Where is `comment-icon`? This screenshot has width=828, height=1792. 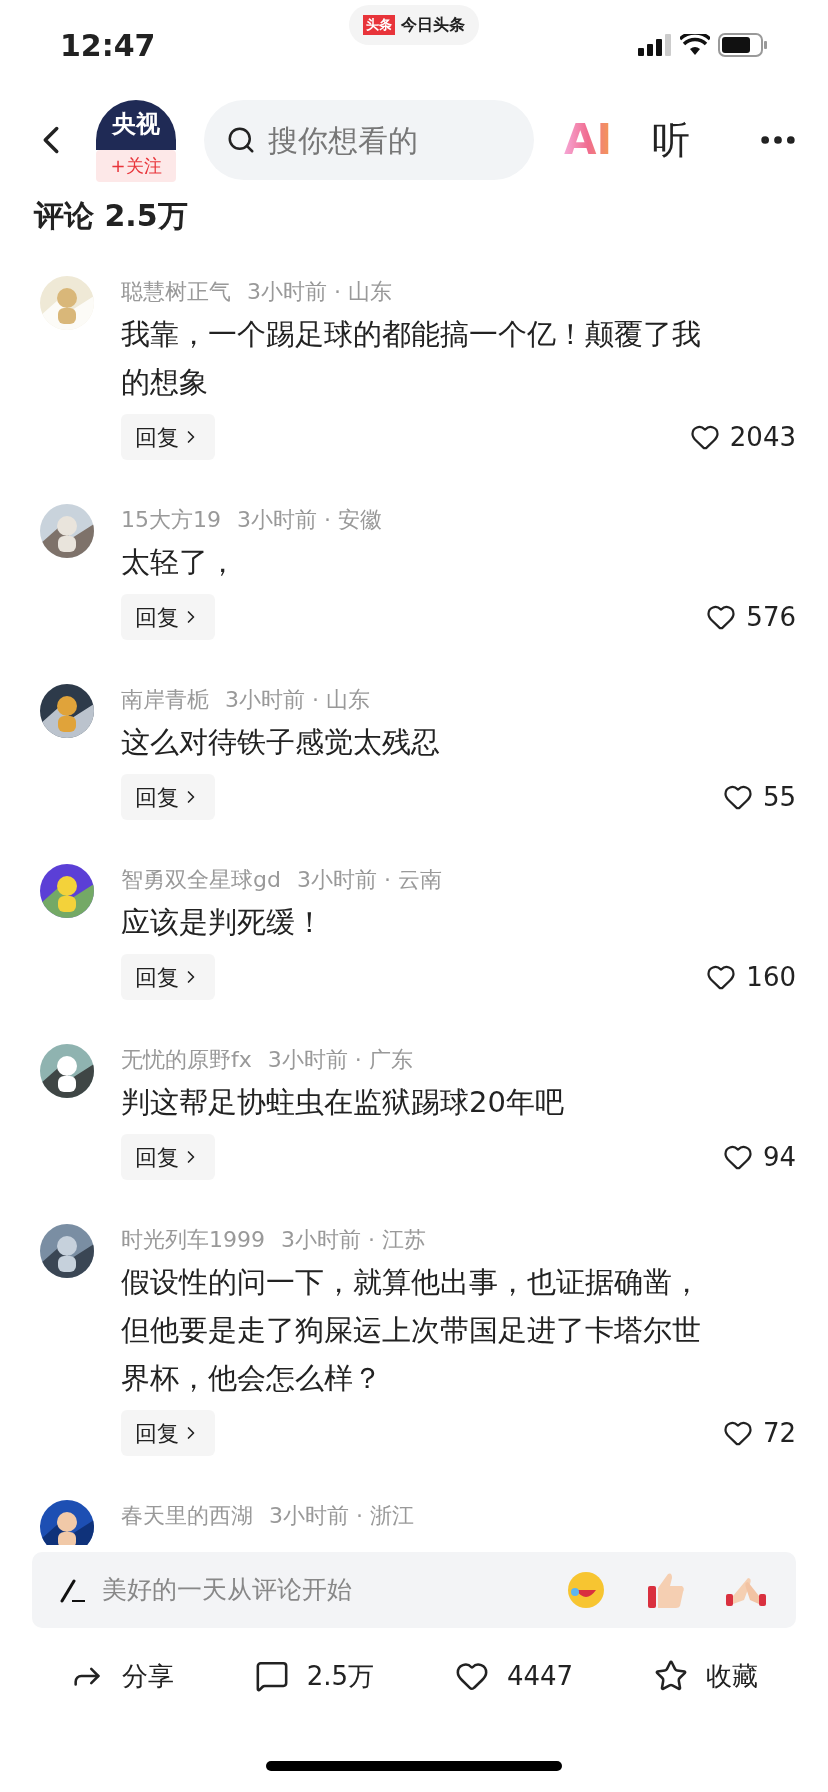 comment-icon is located at coordinates (271, 1676).